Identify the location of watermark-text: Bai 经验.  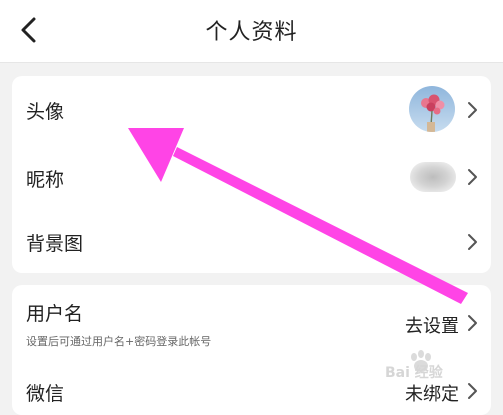
(414, 373).